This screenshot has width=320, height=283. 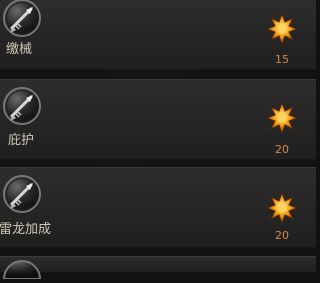 What do you see at coordinates (26, 229) in the screenshot?
I see `skill-name: 雷龙加成` at bounding box center [26, 229].